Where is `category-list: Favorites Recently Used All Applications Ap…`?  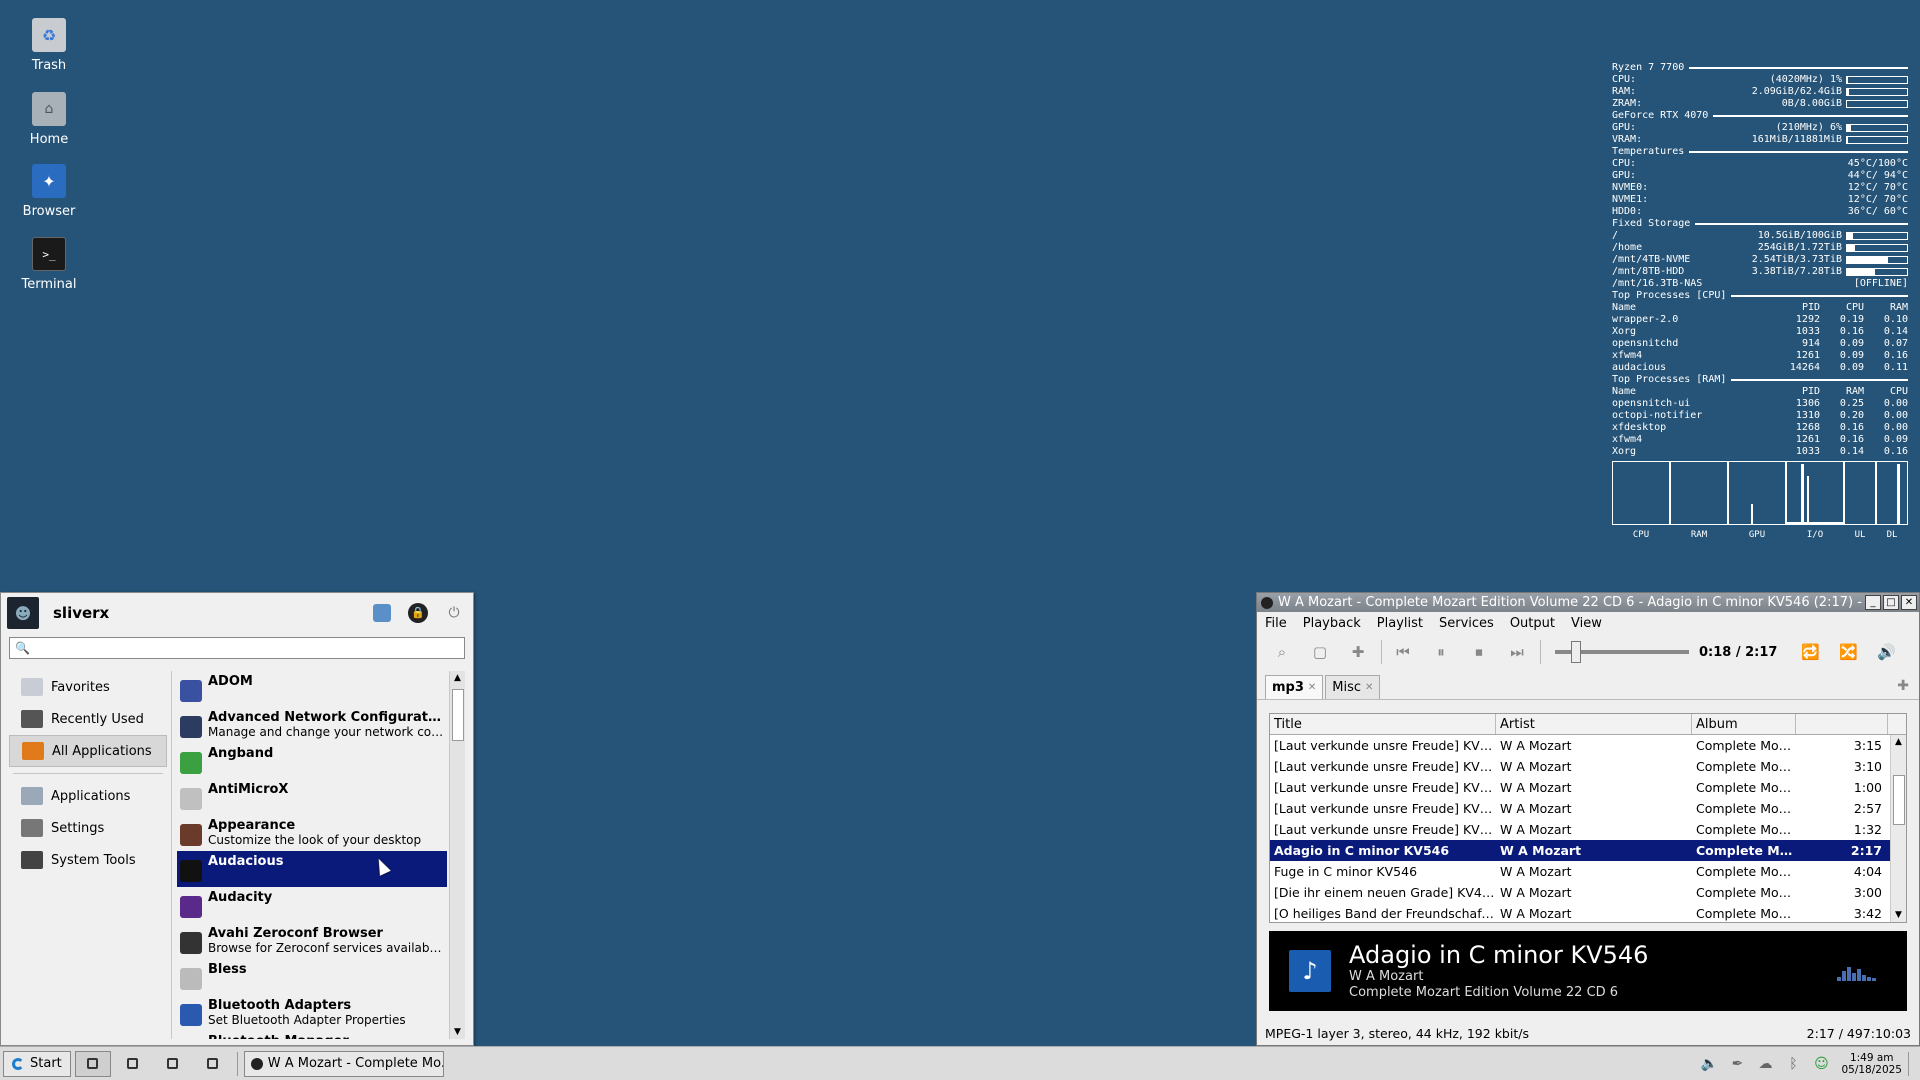
category-list: Favorites Recently Used All Applications Ap… is located at coordinates (88, 773).